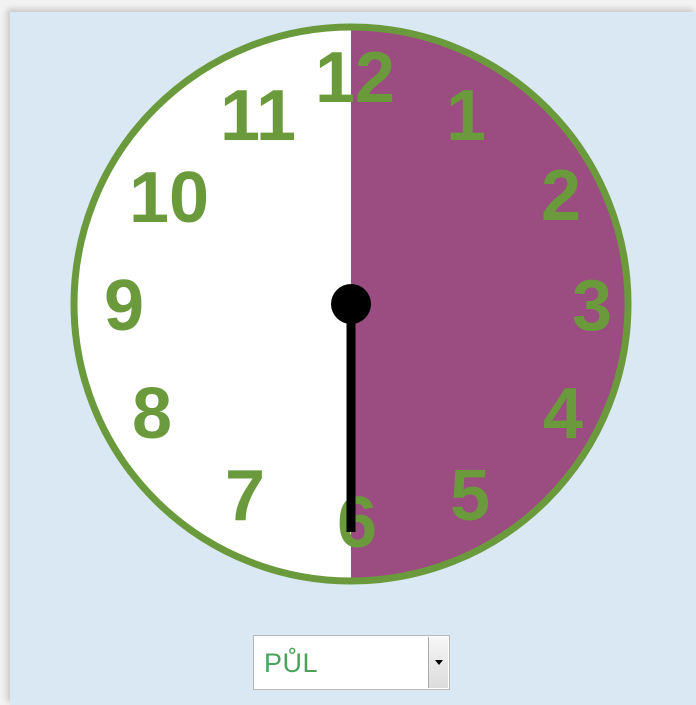 Image resolution: width=696 pixels, height=705 pixels. What do you see at coordinates (245, 496) in the screenshot?
I see `clock-number-7: 7` at bounding box center [245, 496].